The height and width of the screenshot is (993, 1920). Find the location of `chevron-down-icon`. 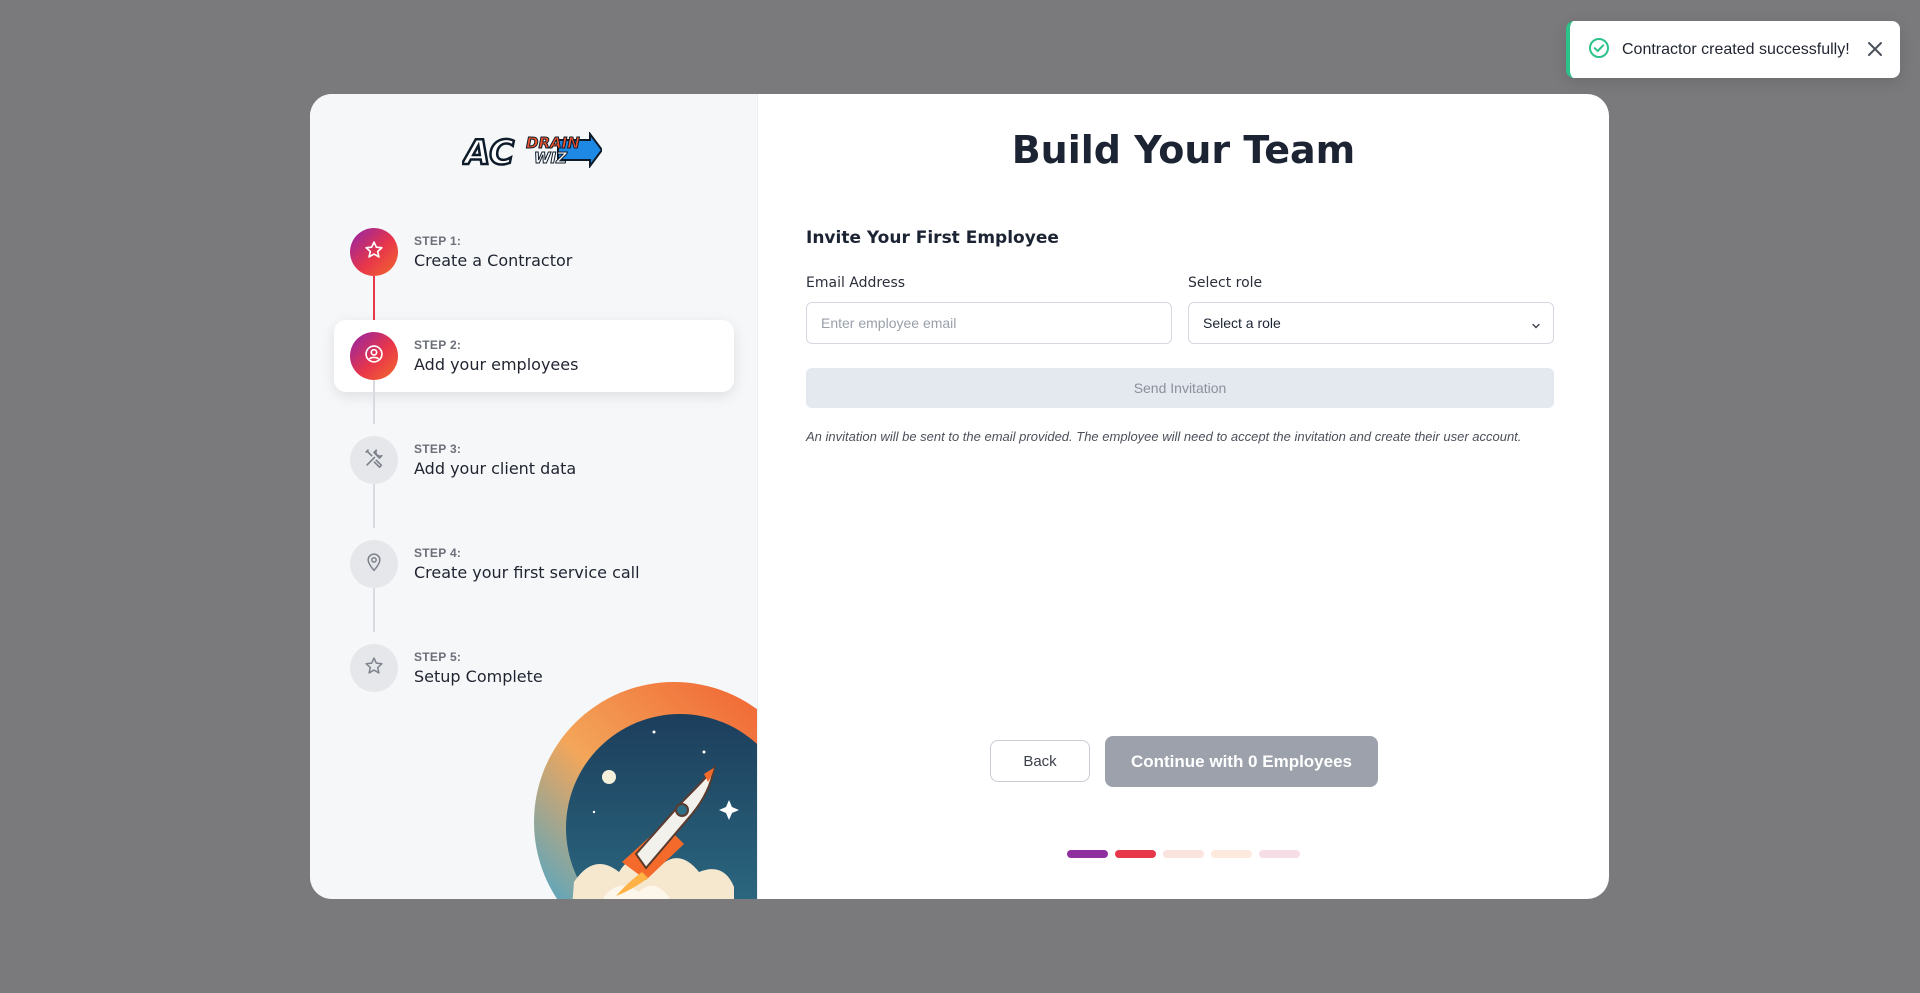

chevron-down-icon is located at coordinates (1536, 326).